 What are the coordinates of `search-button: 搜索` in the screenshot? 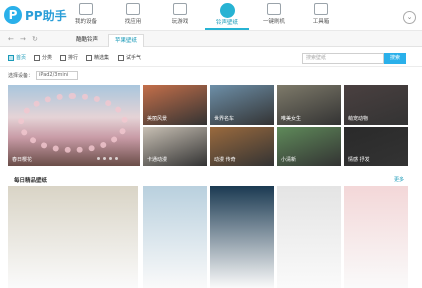 It's located at (395, 58).